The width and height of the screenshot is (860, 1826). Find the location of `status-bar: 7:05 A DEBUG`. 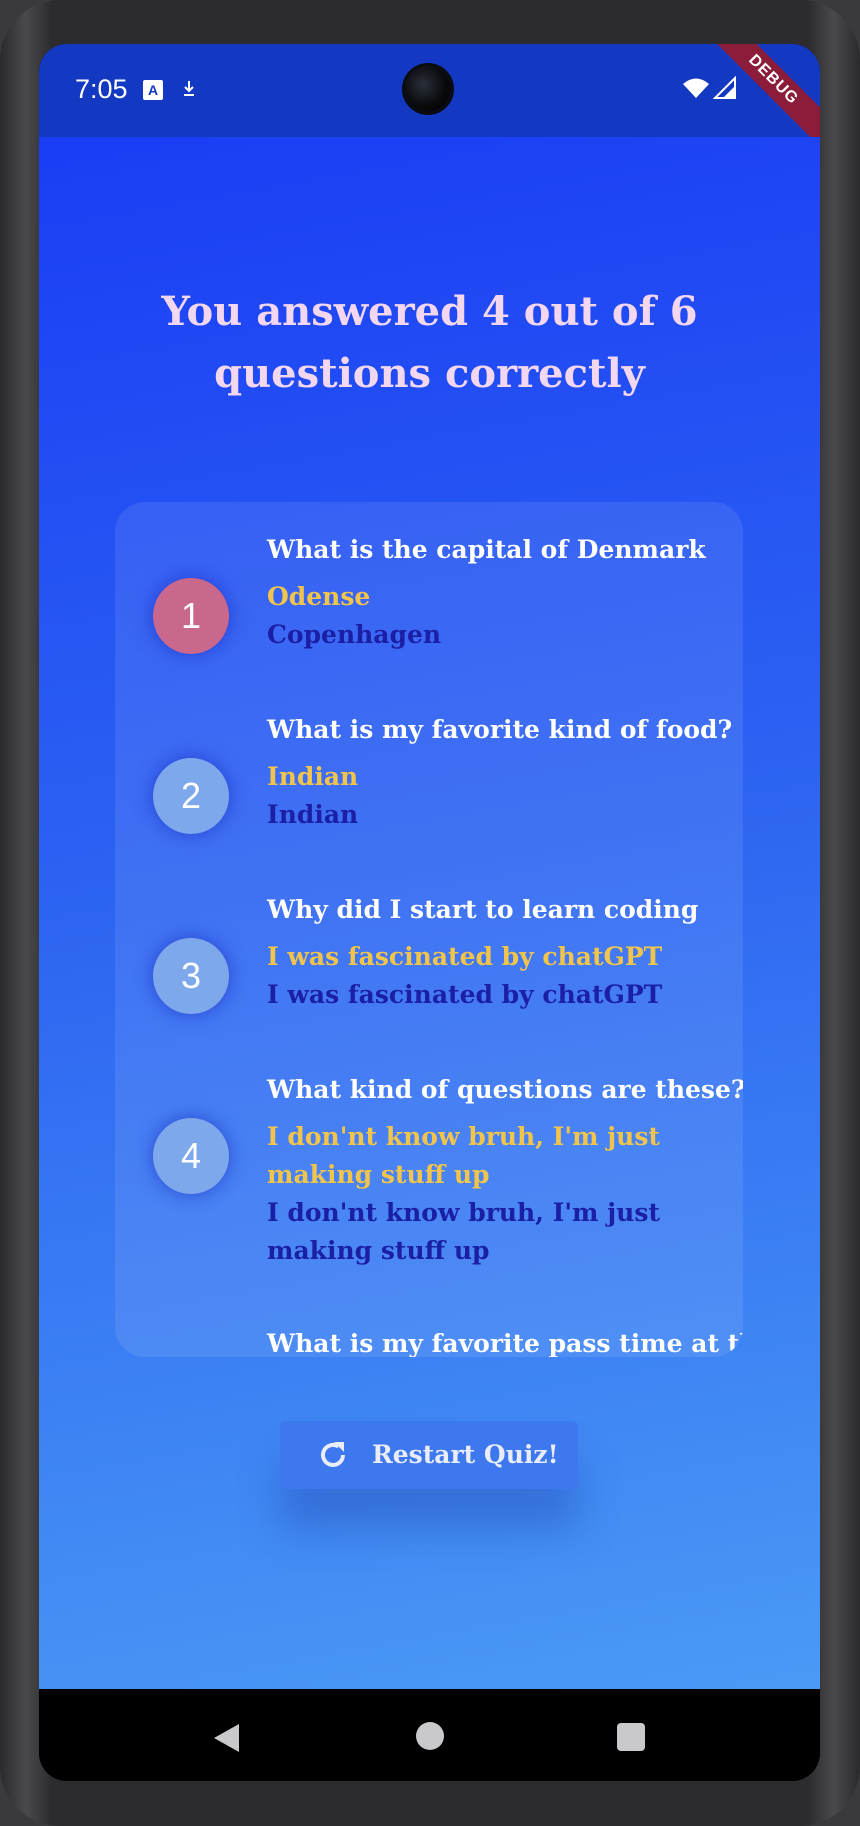

status-bar: 7:05 A DEBUG is located at coordinates (429, 97).